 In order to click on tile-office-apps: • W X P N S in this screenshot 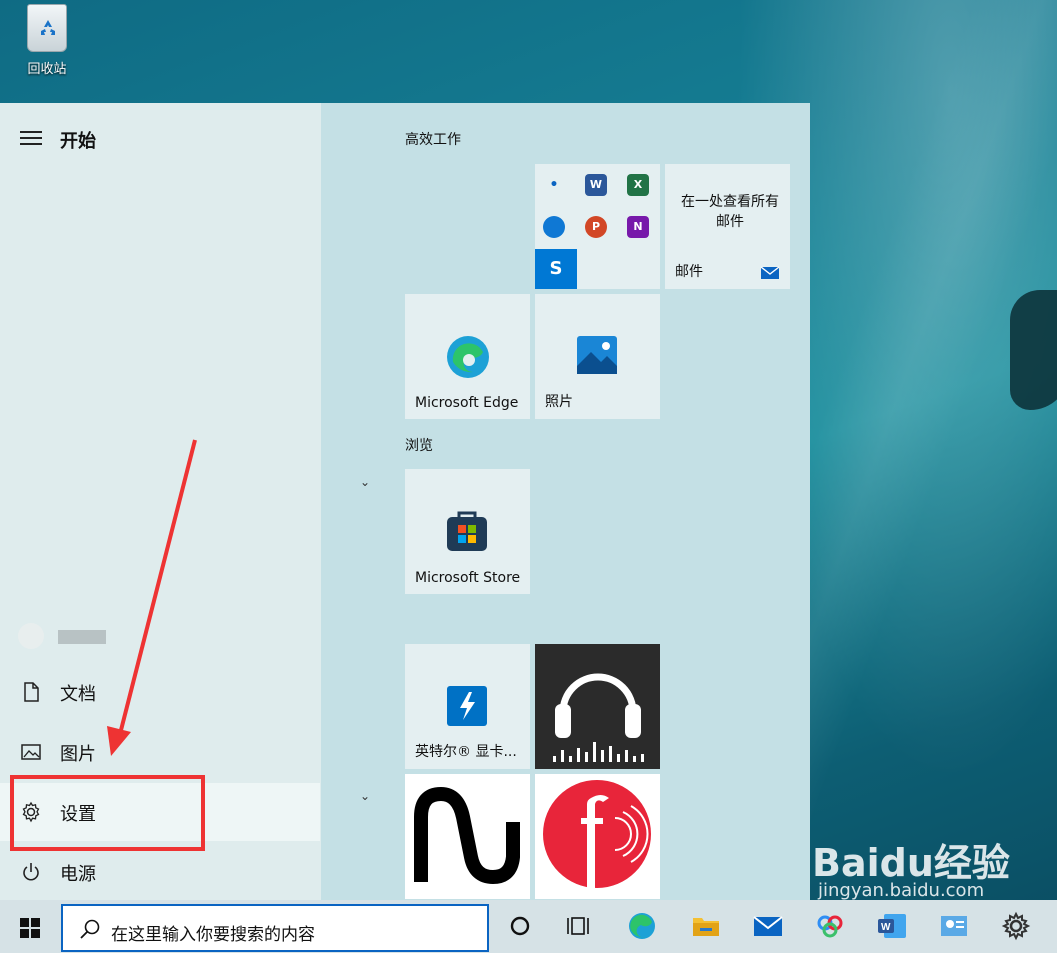, I will do `click(597, 226)`.